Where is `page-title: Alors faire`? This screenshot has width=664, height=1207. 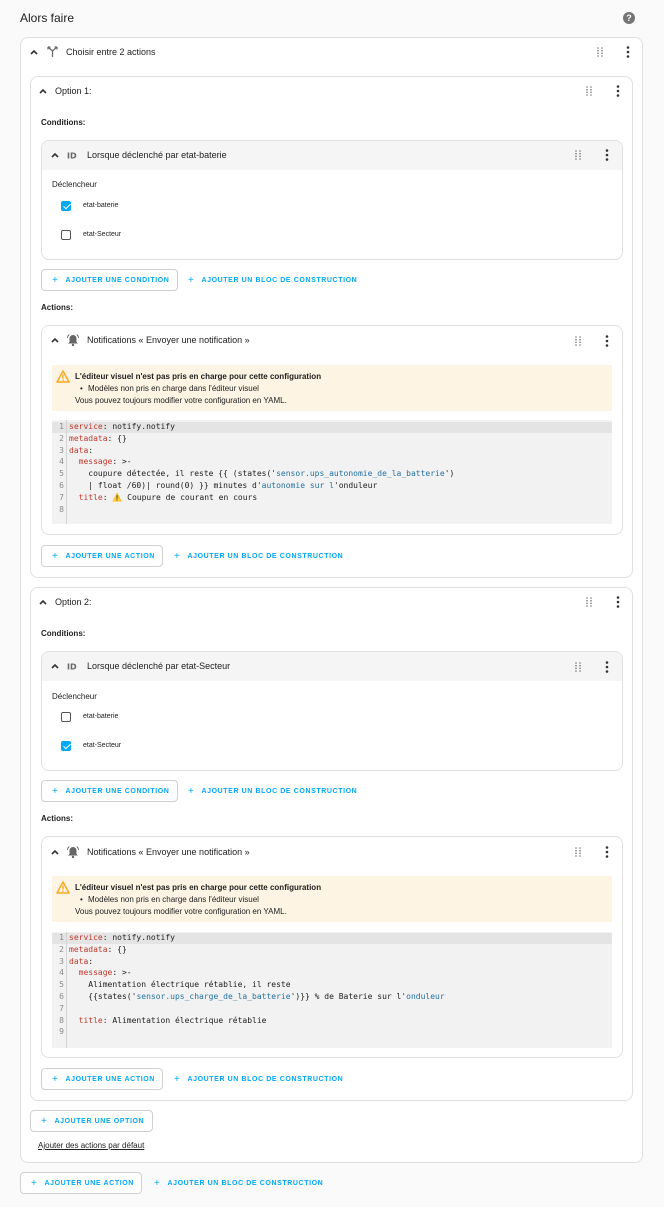 page-title: Alors faire is located at coordinates (47, 18).